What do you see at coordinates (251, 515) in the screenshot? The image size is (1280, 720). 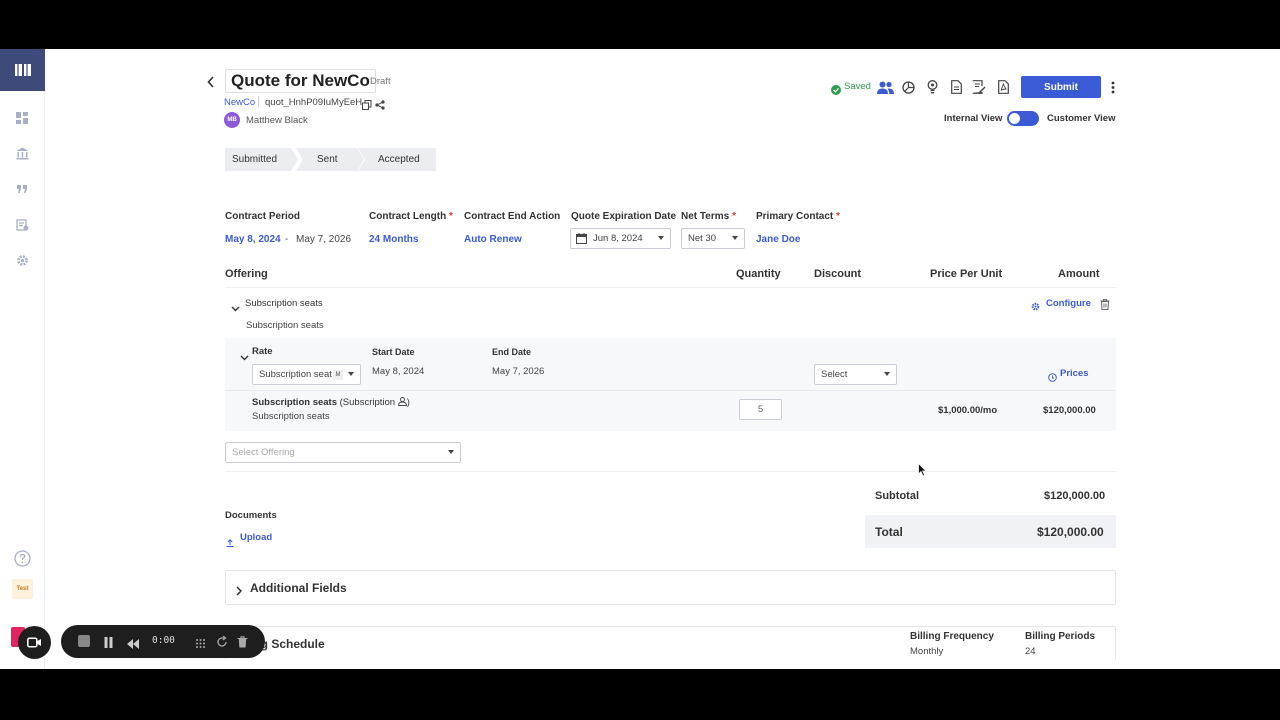 I see `documents-label: Documents` at bounding box center [251, 515].